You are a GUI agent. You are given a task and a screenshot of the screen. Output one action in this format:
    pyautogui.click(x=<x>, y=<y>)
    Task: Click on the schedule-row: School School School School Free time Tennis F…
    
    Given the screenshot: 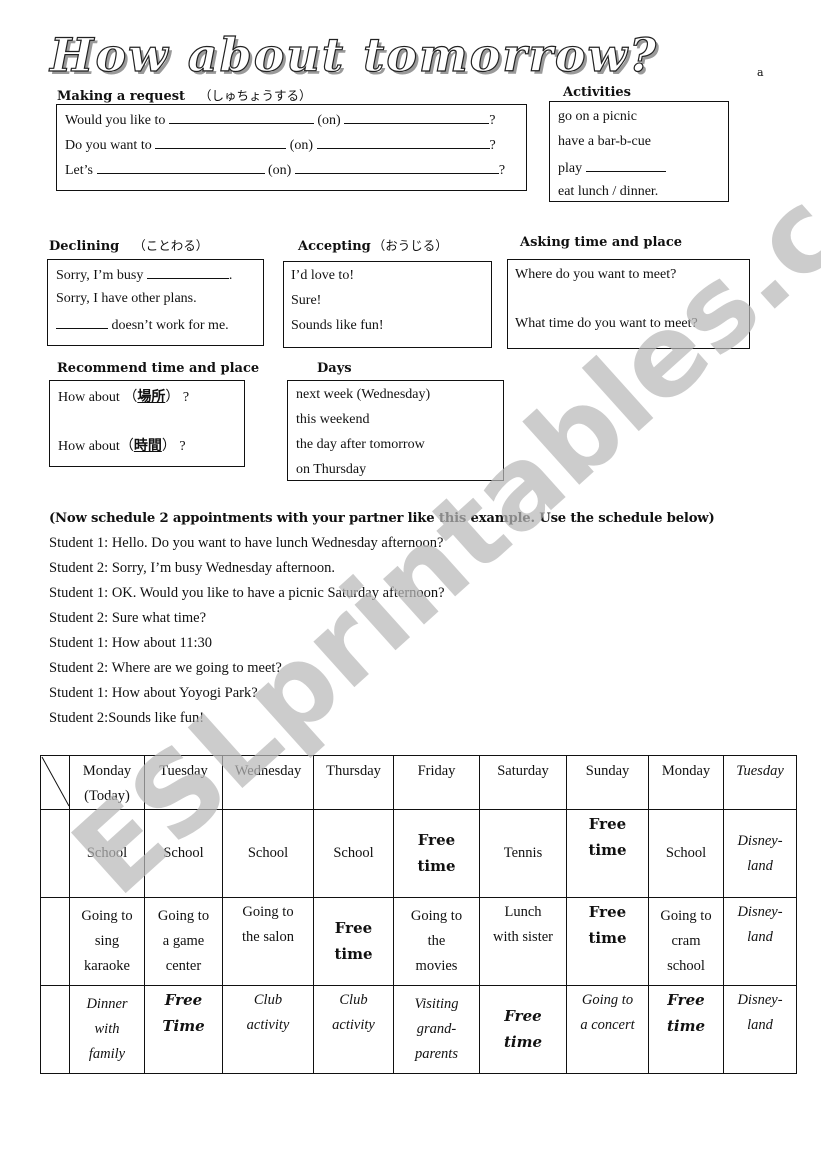 What is the action you would take?
    pyautogui.click(x=418, y=853)
    